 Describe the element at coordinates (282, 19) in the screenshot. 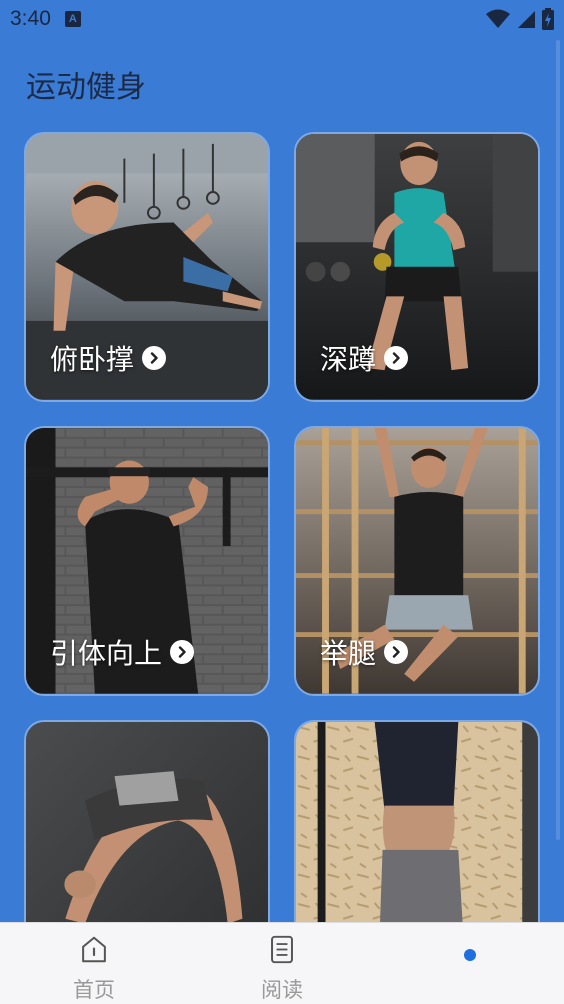

I see `status-bar: 3:40 A` at that location.